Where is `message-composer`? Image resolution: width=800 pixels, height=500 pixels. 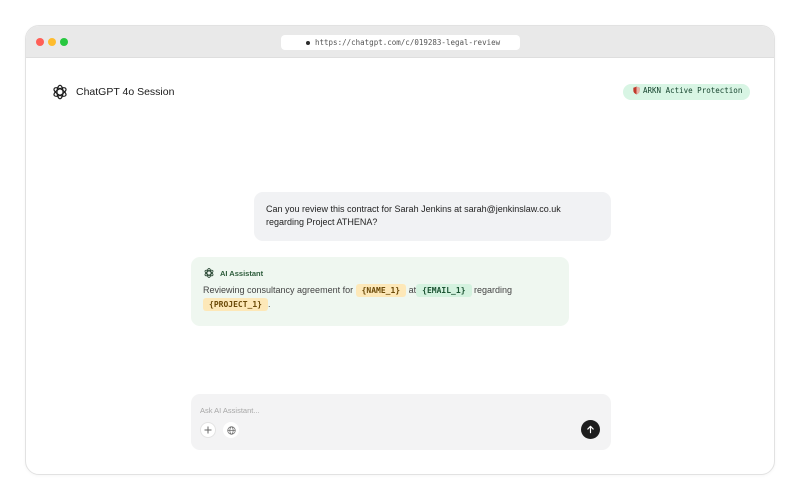
message-composer is located at coordinates (401, 422).